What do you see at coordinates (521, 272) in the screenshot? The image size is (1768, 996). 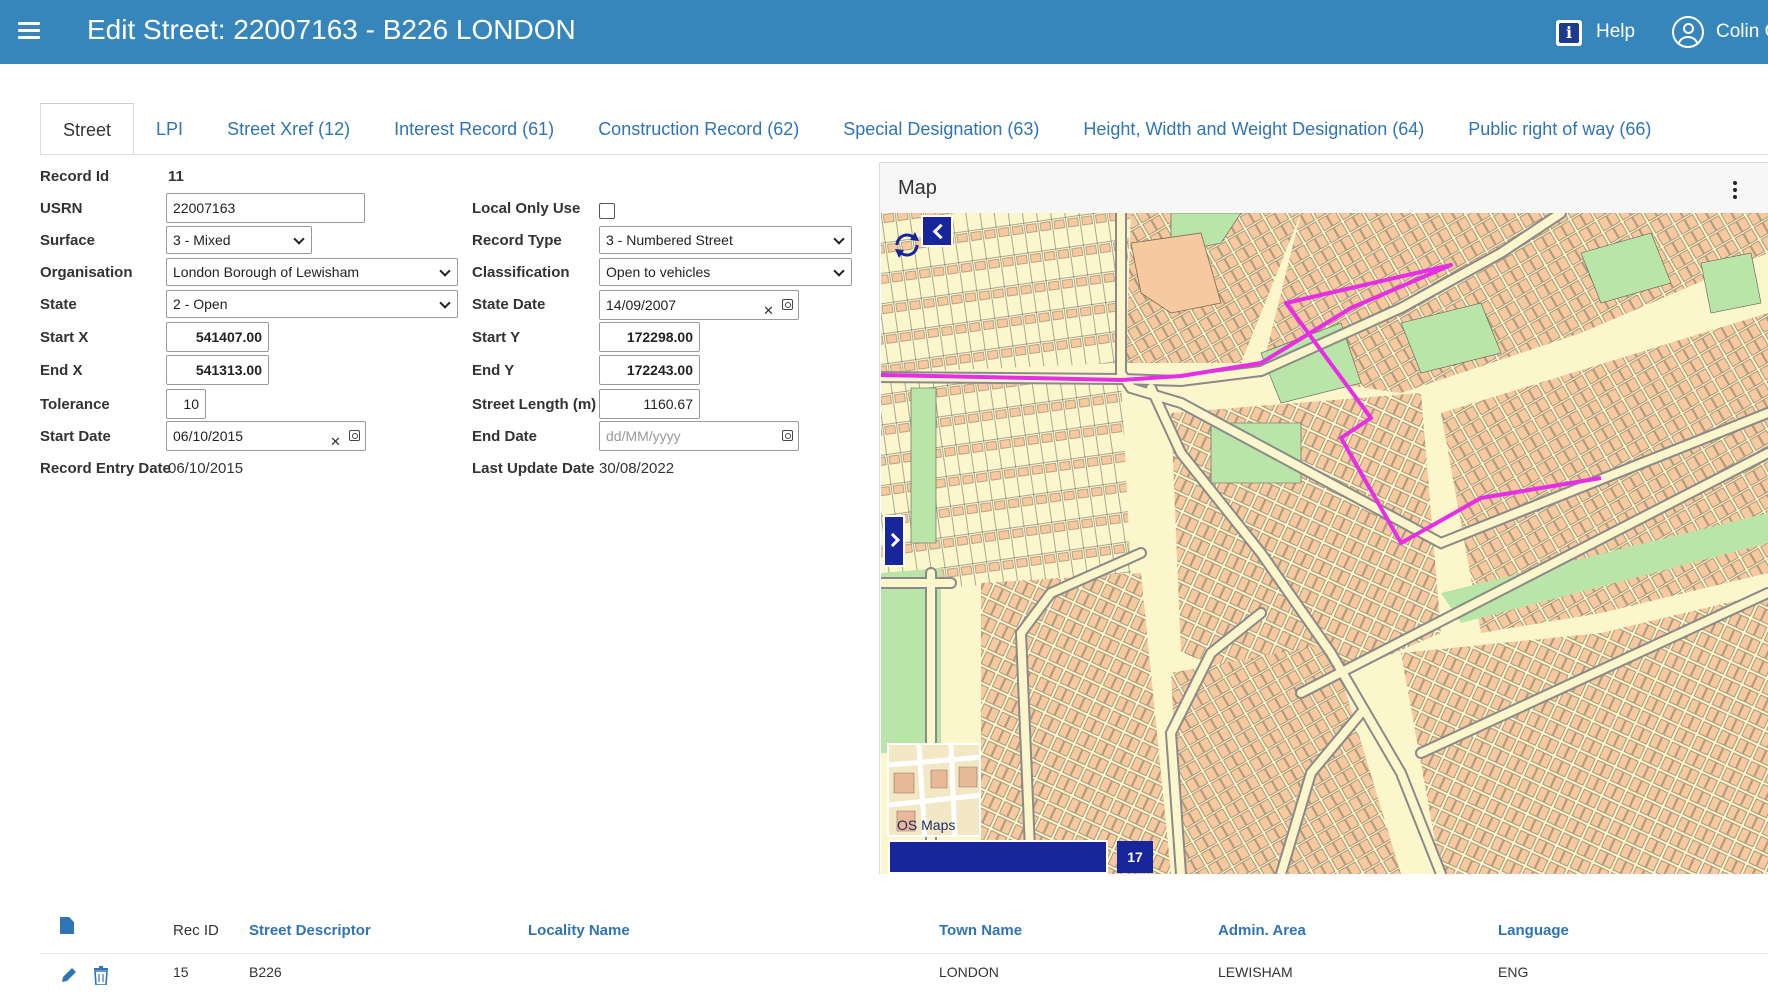 I see `classification-label: Classification` at bounding box center [521, 272].